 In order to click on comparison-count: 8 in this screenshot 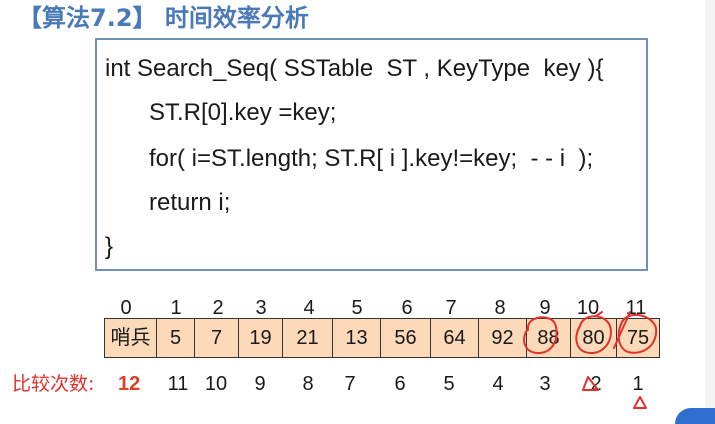, I will do `click(308, 384)`.